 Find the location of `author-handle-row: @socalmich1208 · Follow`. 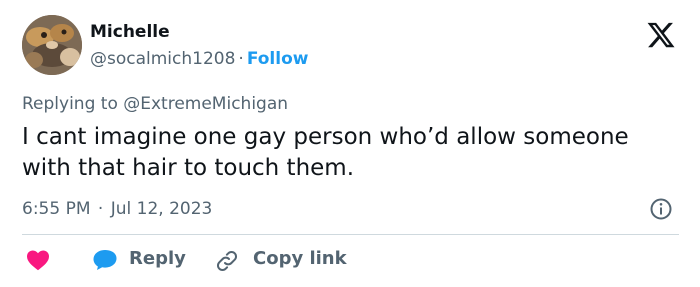

author-handle-row: @socalmich1208 · Follow is located at coordinates (199, 59).